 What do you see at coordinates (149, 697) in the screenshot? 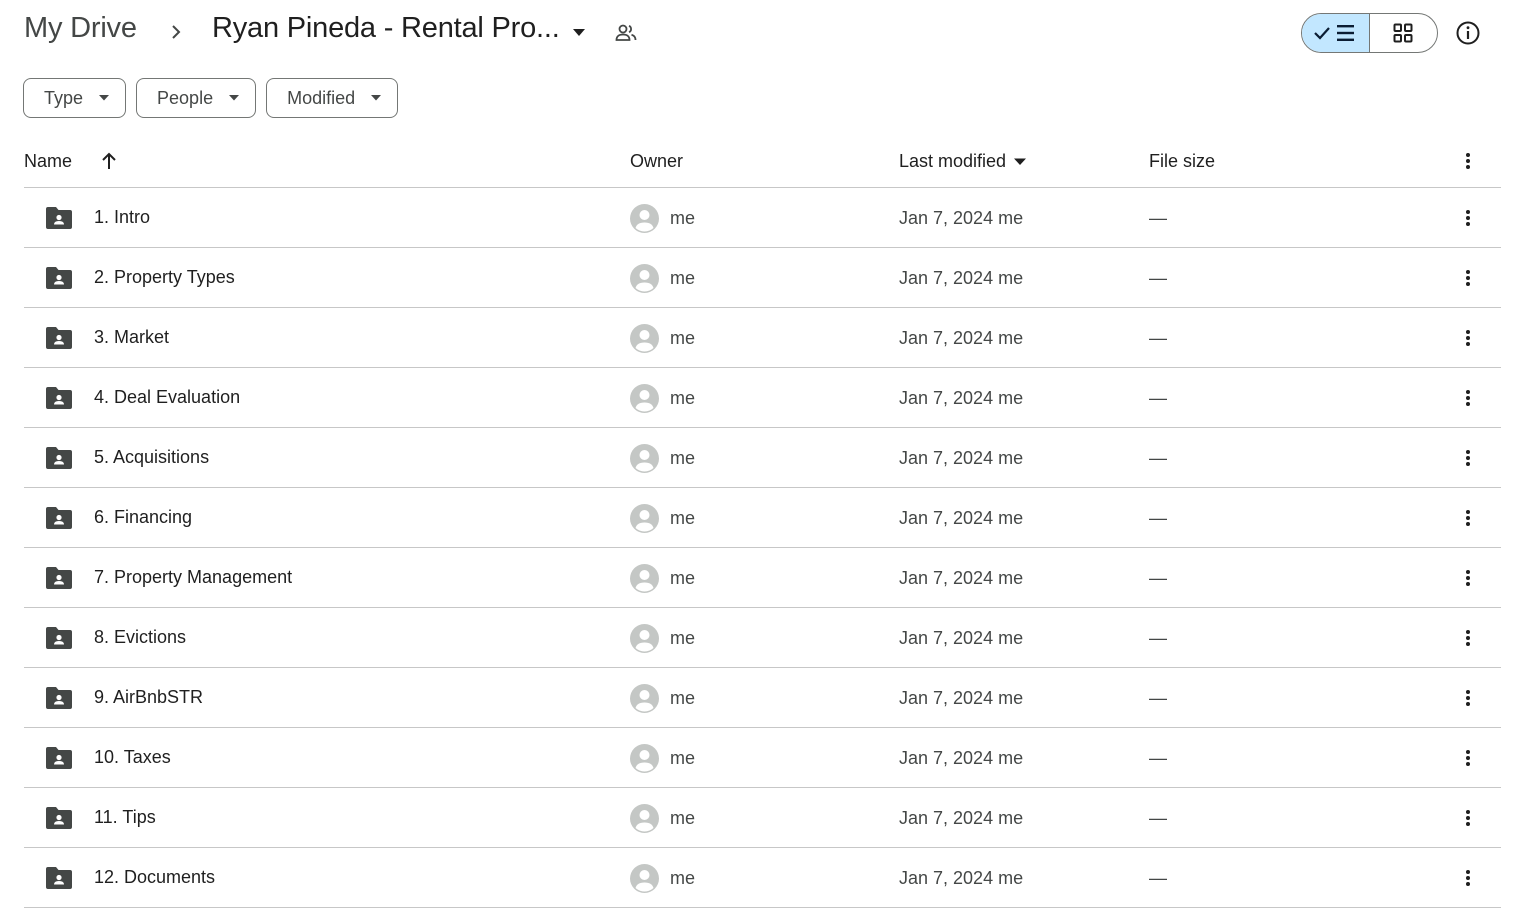
I see `file-name: 9. AirBnbSTR` at bounding box center [149, 697].